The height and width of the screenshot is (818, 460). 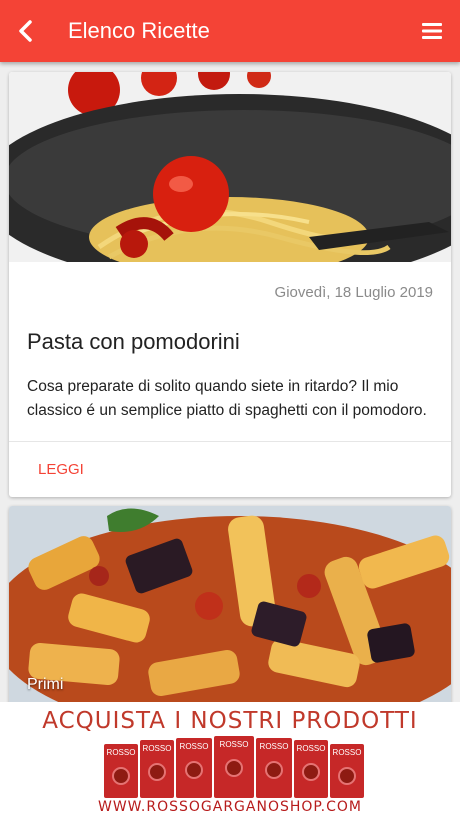 I want to click on category-label: Primi, so click(x=45, y=684).